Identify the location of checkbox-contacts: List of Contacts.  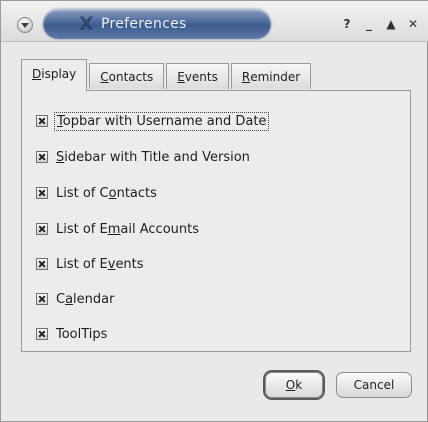
(97, 193).